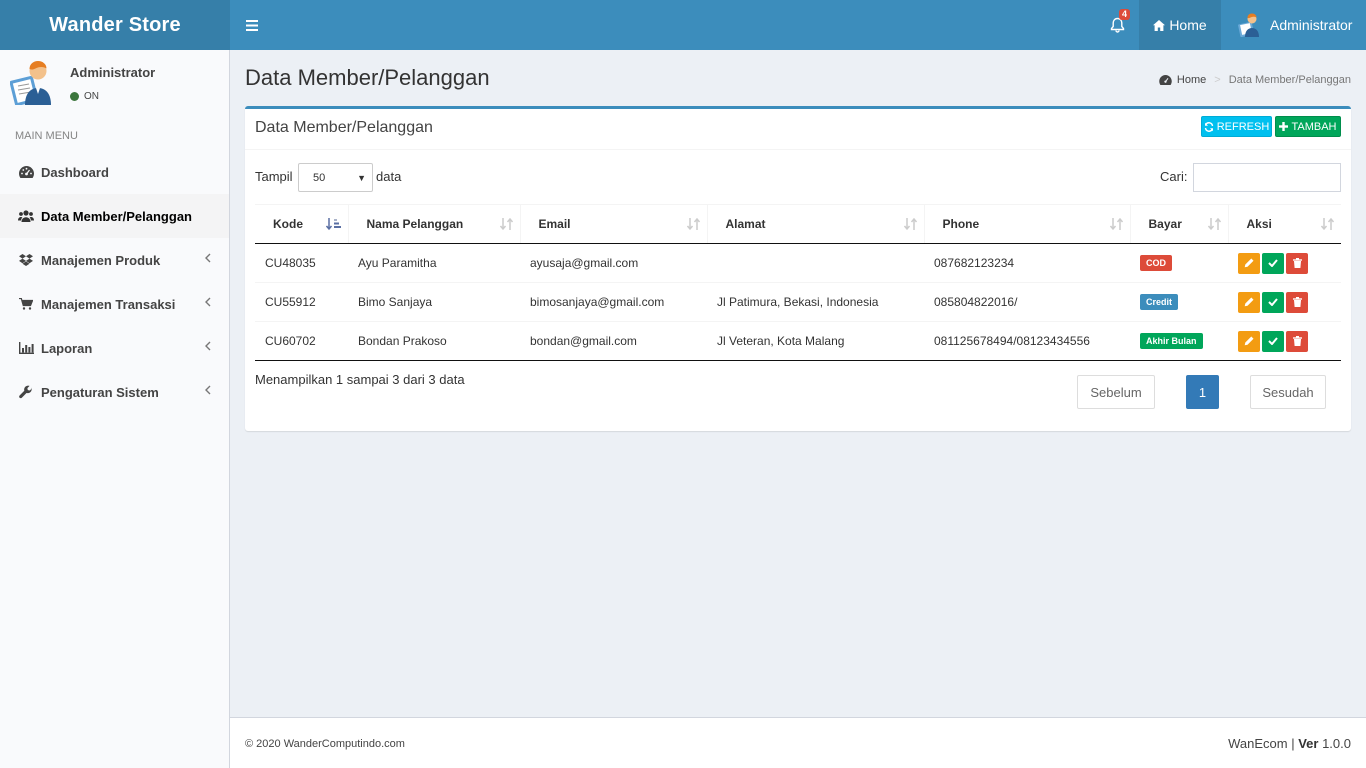 The width and height of the screenshot is (1366, 768). What do you see at coordinates (815, 302) in the screenshot?
I see `cell-alamat: Jl Patimura, Bekasi, Indonesia` at bounding box center [815, 302].